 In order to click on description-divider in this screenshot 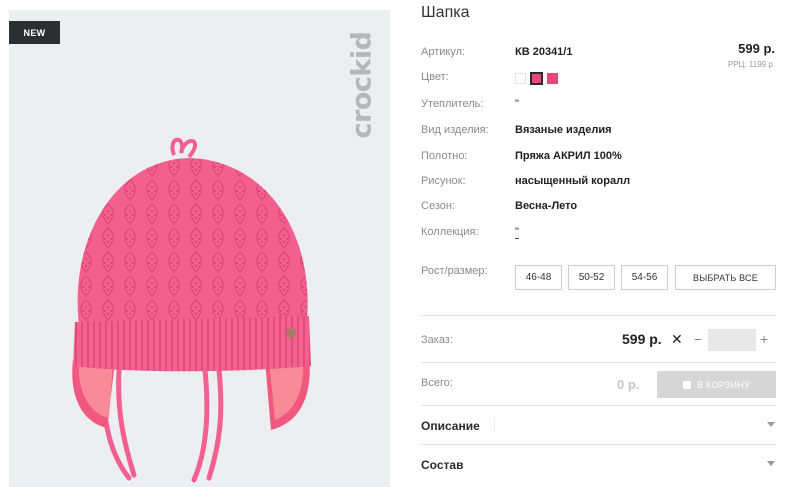, I will do `click(494, 425)`.